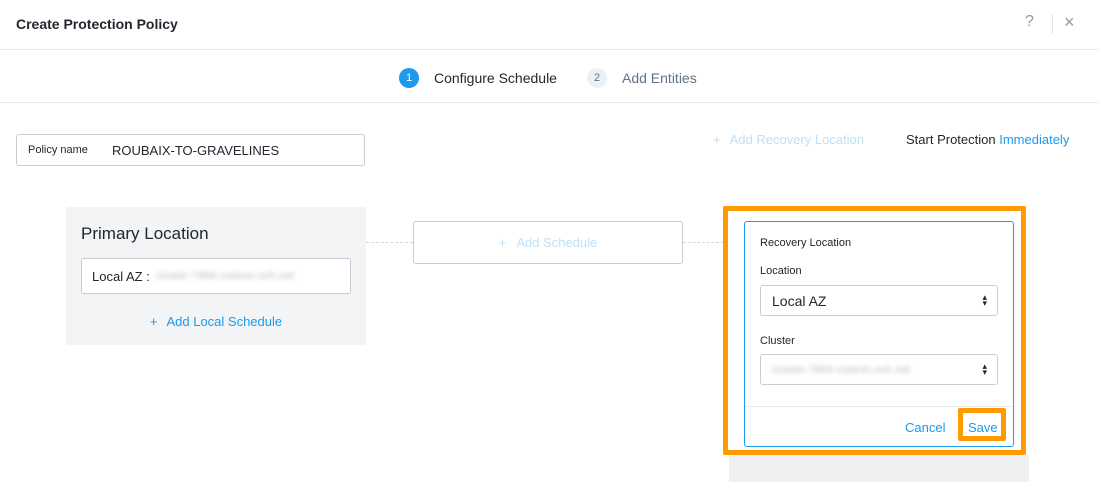 The image size is (1098, 501). Describe the element at coordinates (925, 427) in the screenshot. I see `cancel-button: Cancel` at that location.